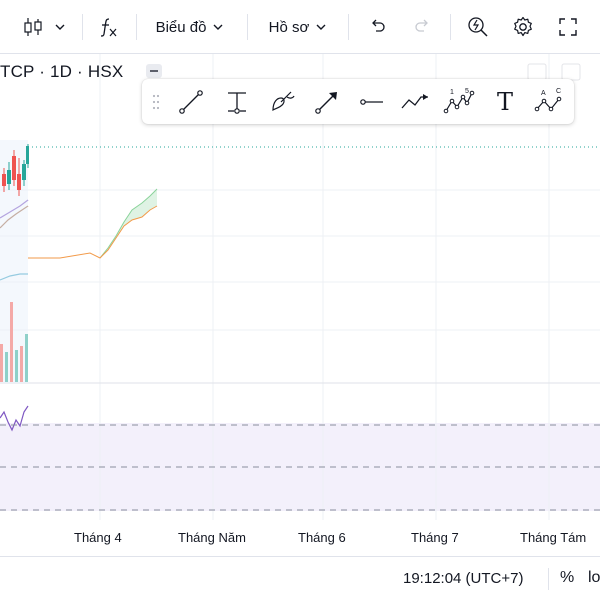 This screenshot has width=600, height=600. Describe the element at coordinates (543, 93) in the screenshot. I see `abcd-label-a: A` at that location.